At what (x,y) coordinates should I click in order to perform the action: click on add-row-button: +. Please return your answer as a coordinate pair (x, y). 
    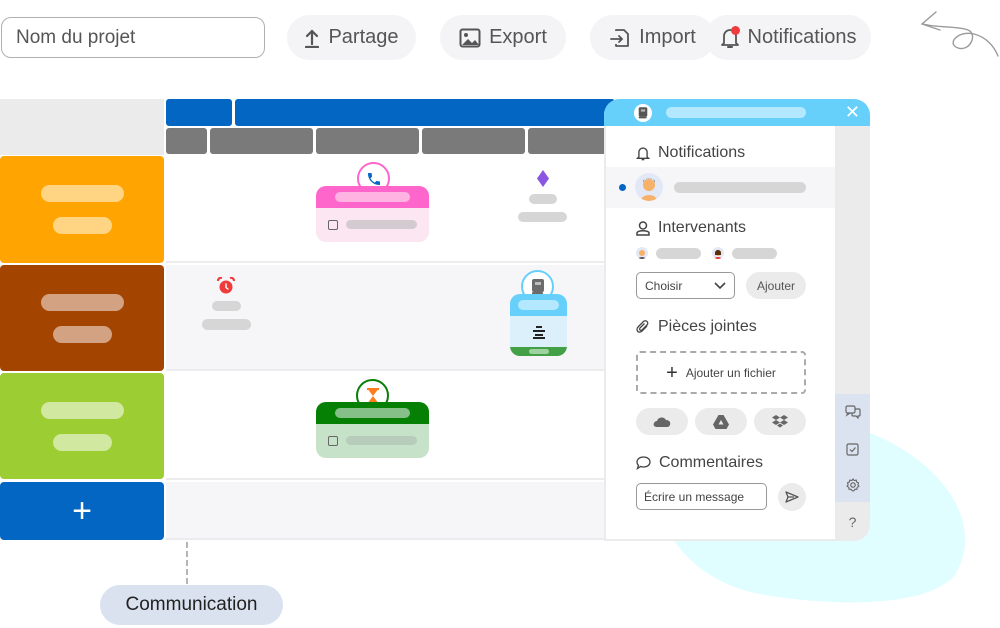
    Looking at the image, I should click on (82, 511).